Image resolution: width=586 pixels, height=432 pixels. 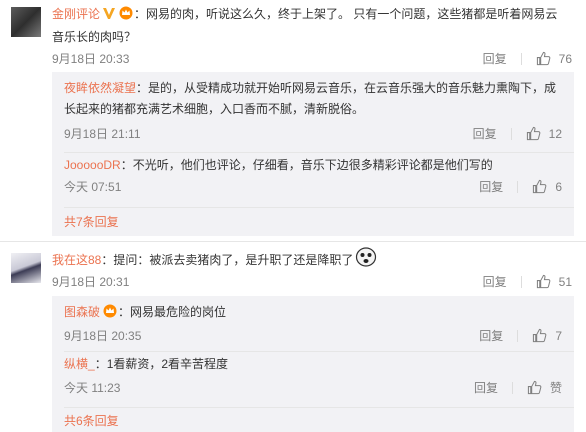 What do you see at coordinates (102, 134) in the screenshot?
I see `reply-time: 9月18日 21:11` at bounding box center [102, 134].